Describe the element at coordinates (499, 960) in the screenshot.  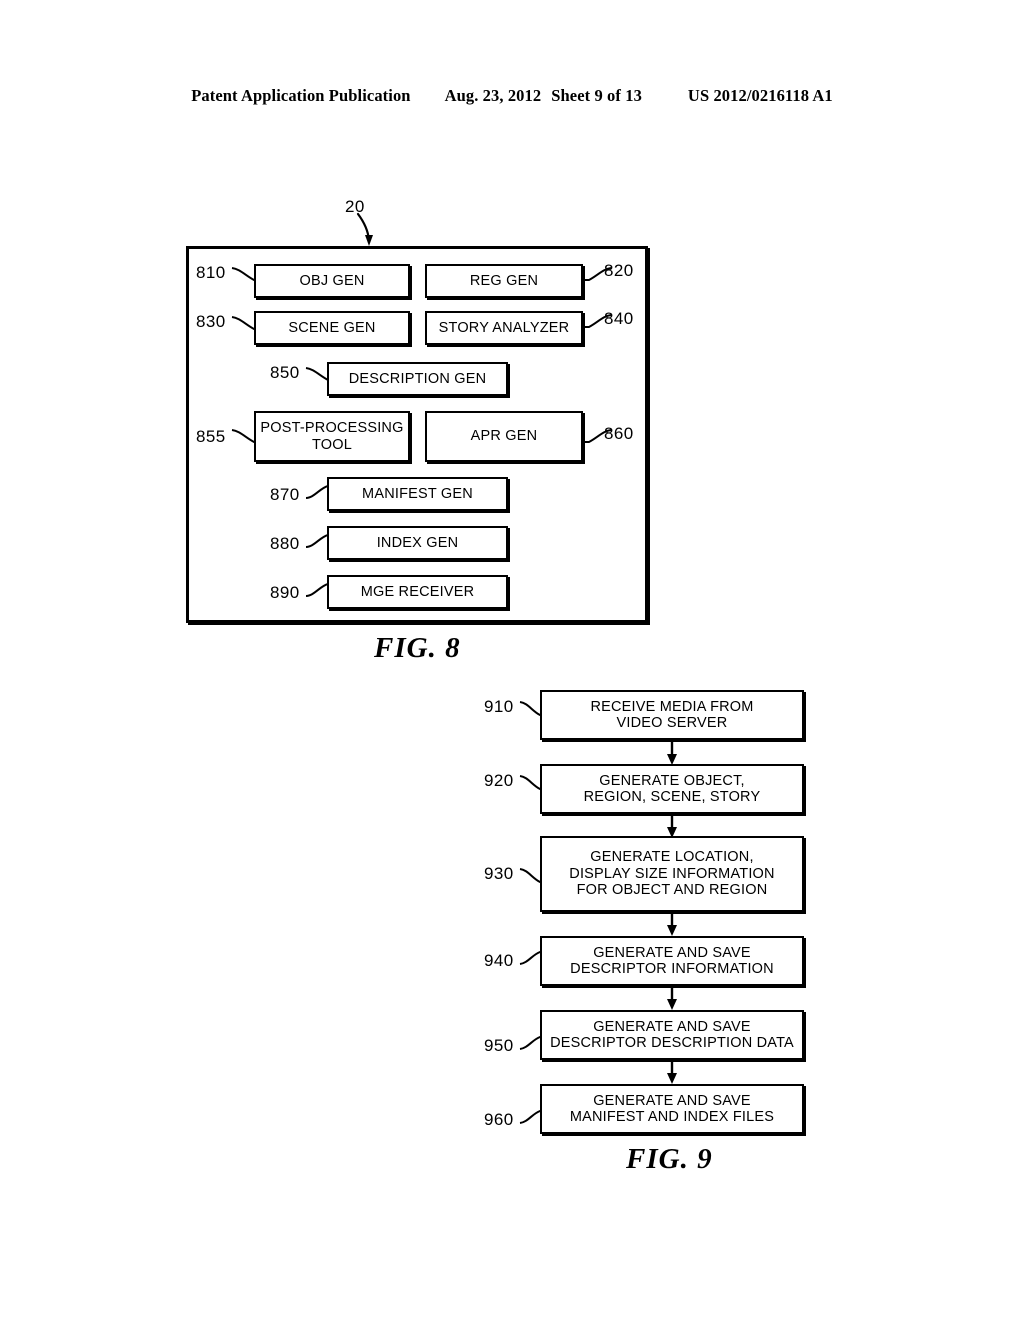
I see `ref-940: 940` at that location.